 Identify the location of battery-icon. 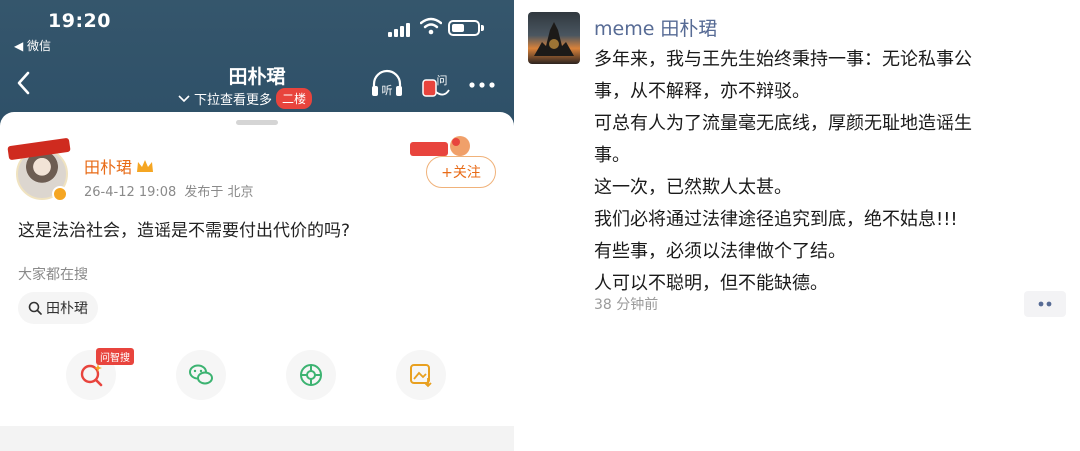
(466, 28).